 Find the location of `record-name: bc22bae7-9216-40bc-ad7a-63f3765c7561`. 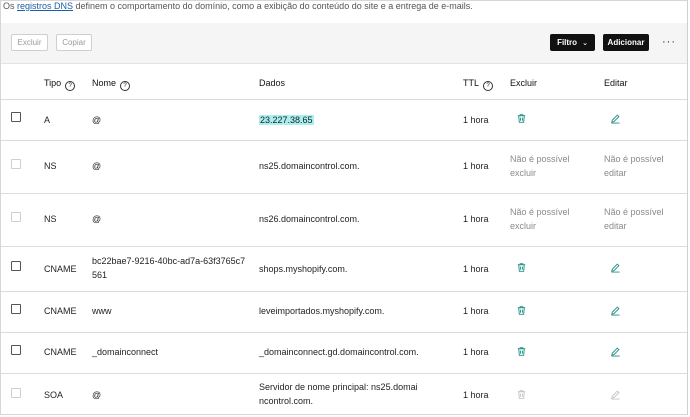

record-name: bc22bae7-9216-40bc-ad7a-63f3765c7561 is located at coordinates (169, 268).